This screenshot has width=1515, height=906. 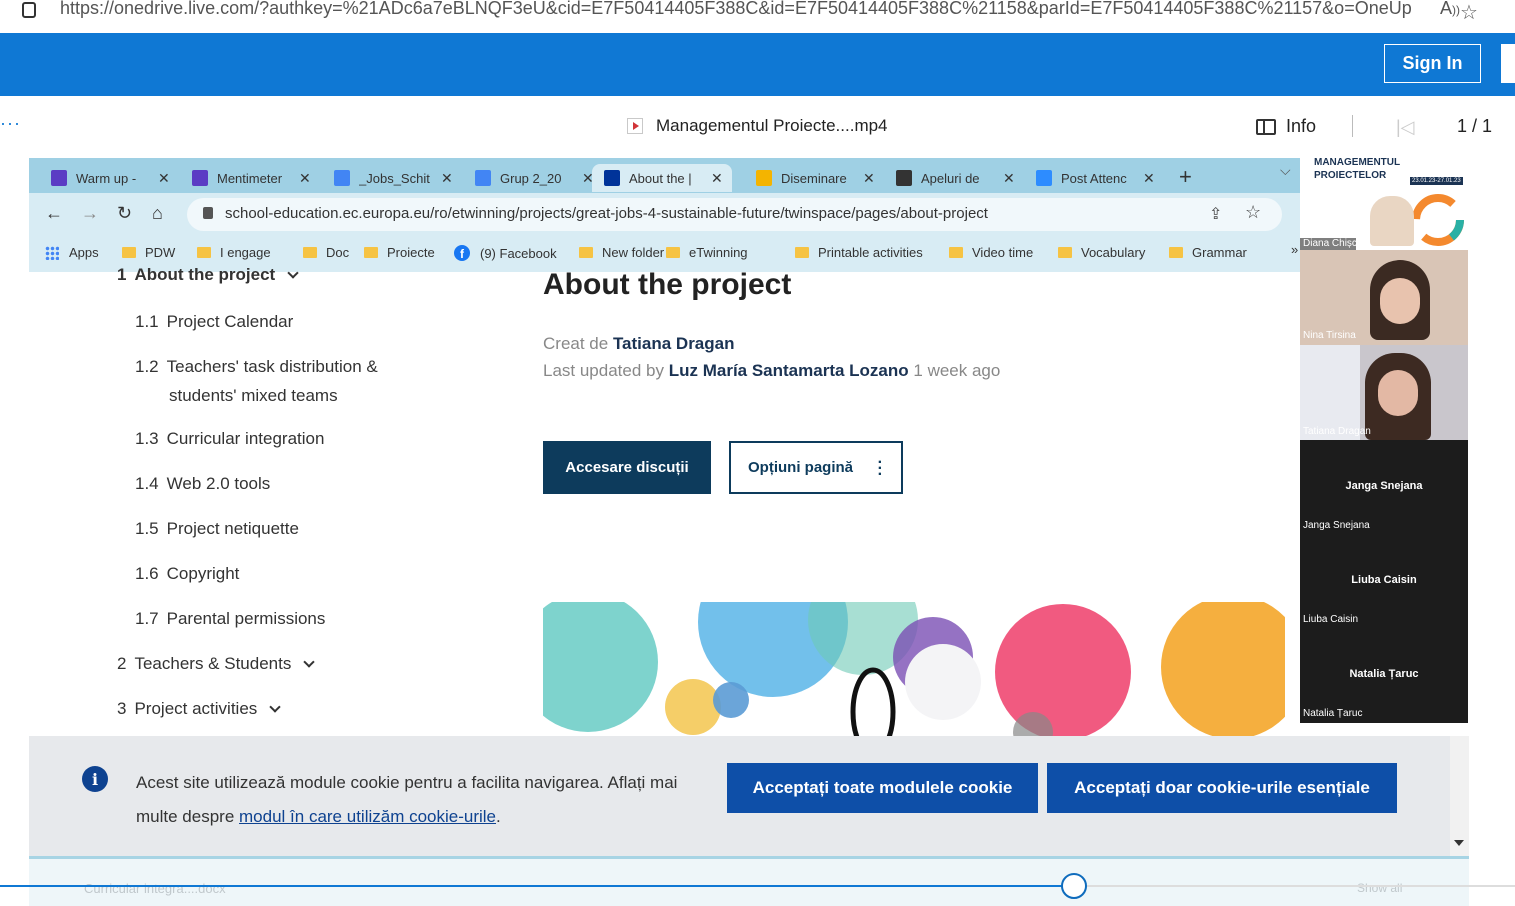 What do you see at coordinates (633, 252) in the screenshot?
I see `bookmark-label: New folder` at bounding box center [633, 252].